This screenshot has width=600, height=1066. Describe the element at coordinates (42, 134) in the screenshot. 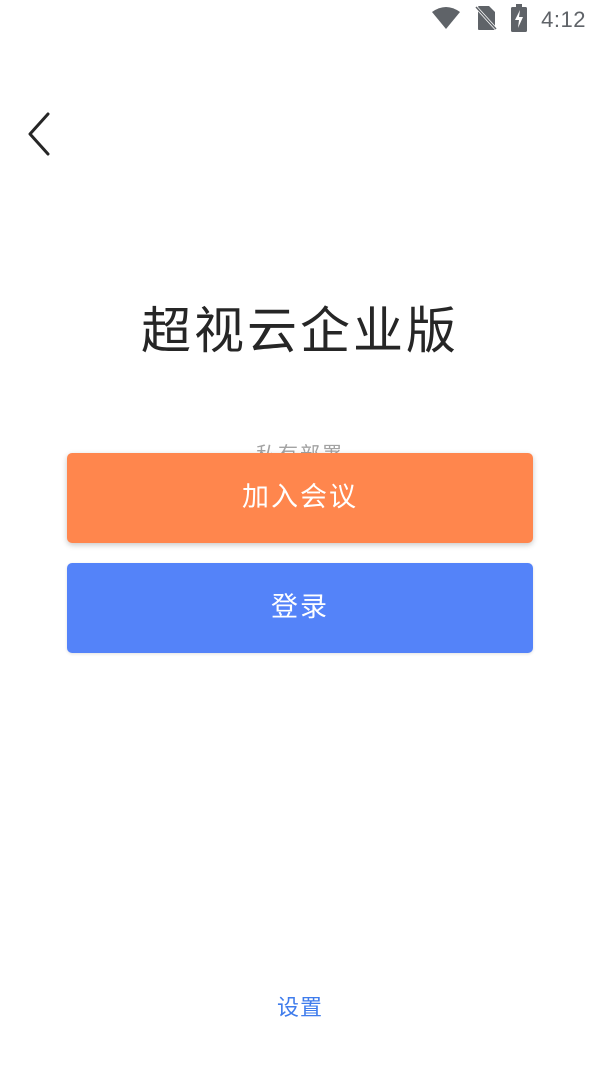

I see `back-button` at that location.